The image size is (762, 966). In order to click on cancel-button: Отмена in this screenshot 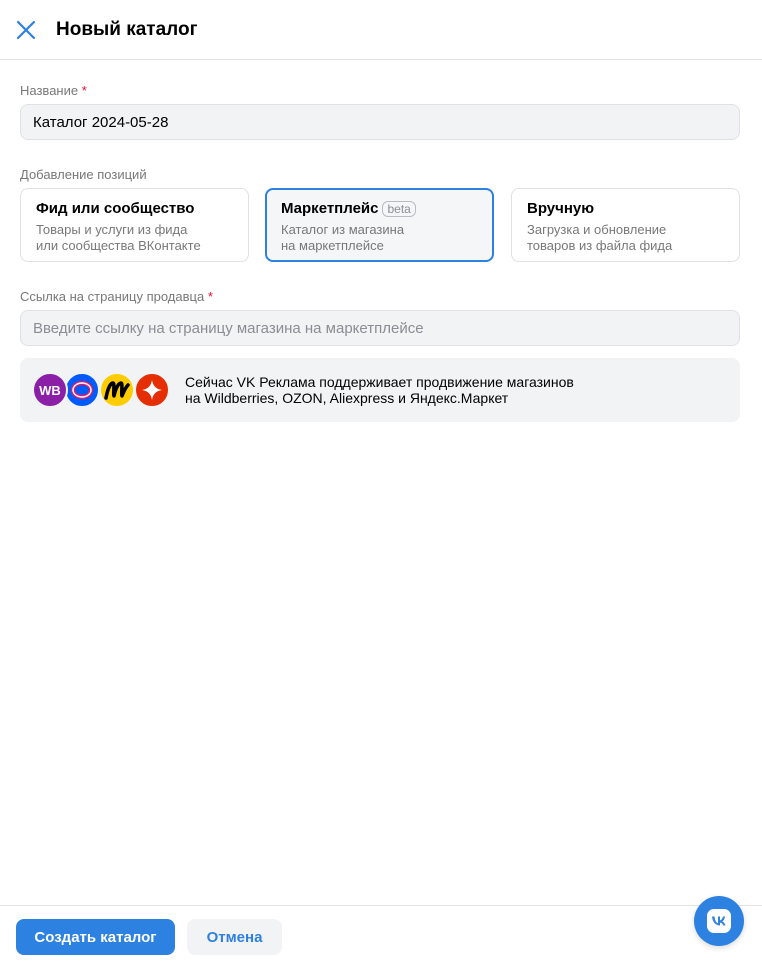, I will do `click(234, 937)`.